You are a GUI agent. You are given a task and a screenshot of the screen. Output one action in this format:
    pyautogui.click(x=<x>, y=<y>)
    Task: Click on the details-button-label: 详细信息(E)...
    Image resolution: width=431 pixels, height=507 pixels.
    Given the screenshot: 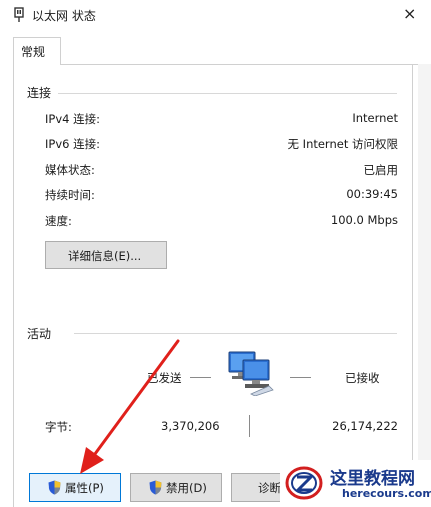 What is the action you would take?
    pyautogui.click(x=105, y=256)
    